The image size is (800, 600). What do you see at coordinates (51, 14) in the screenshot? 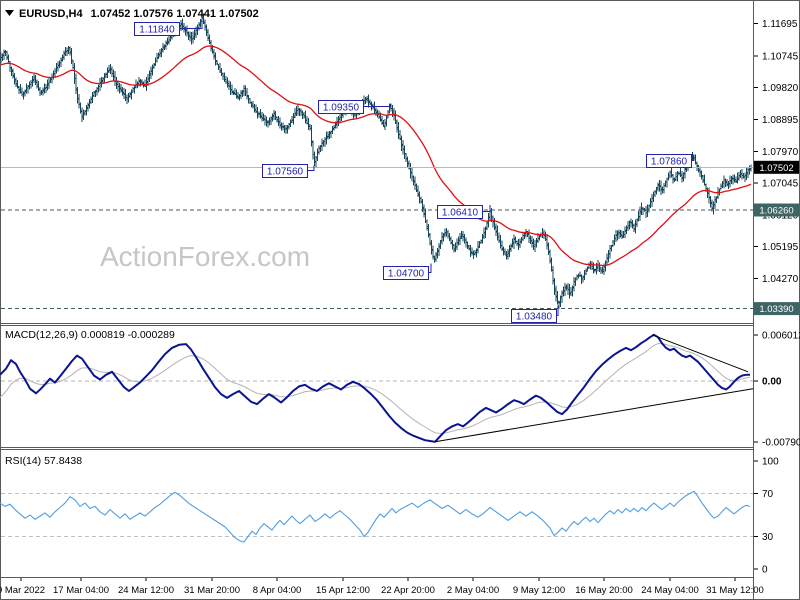
I see `chart-symbol: EURUSD,H4` at bounding box center [51, 14].